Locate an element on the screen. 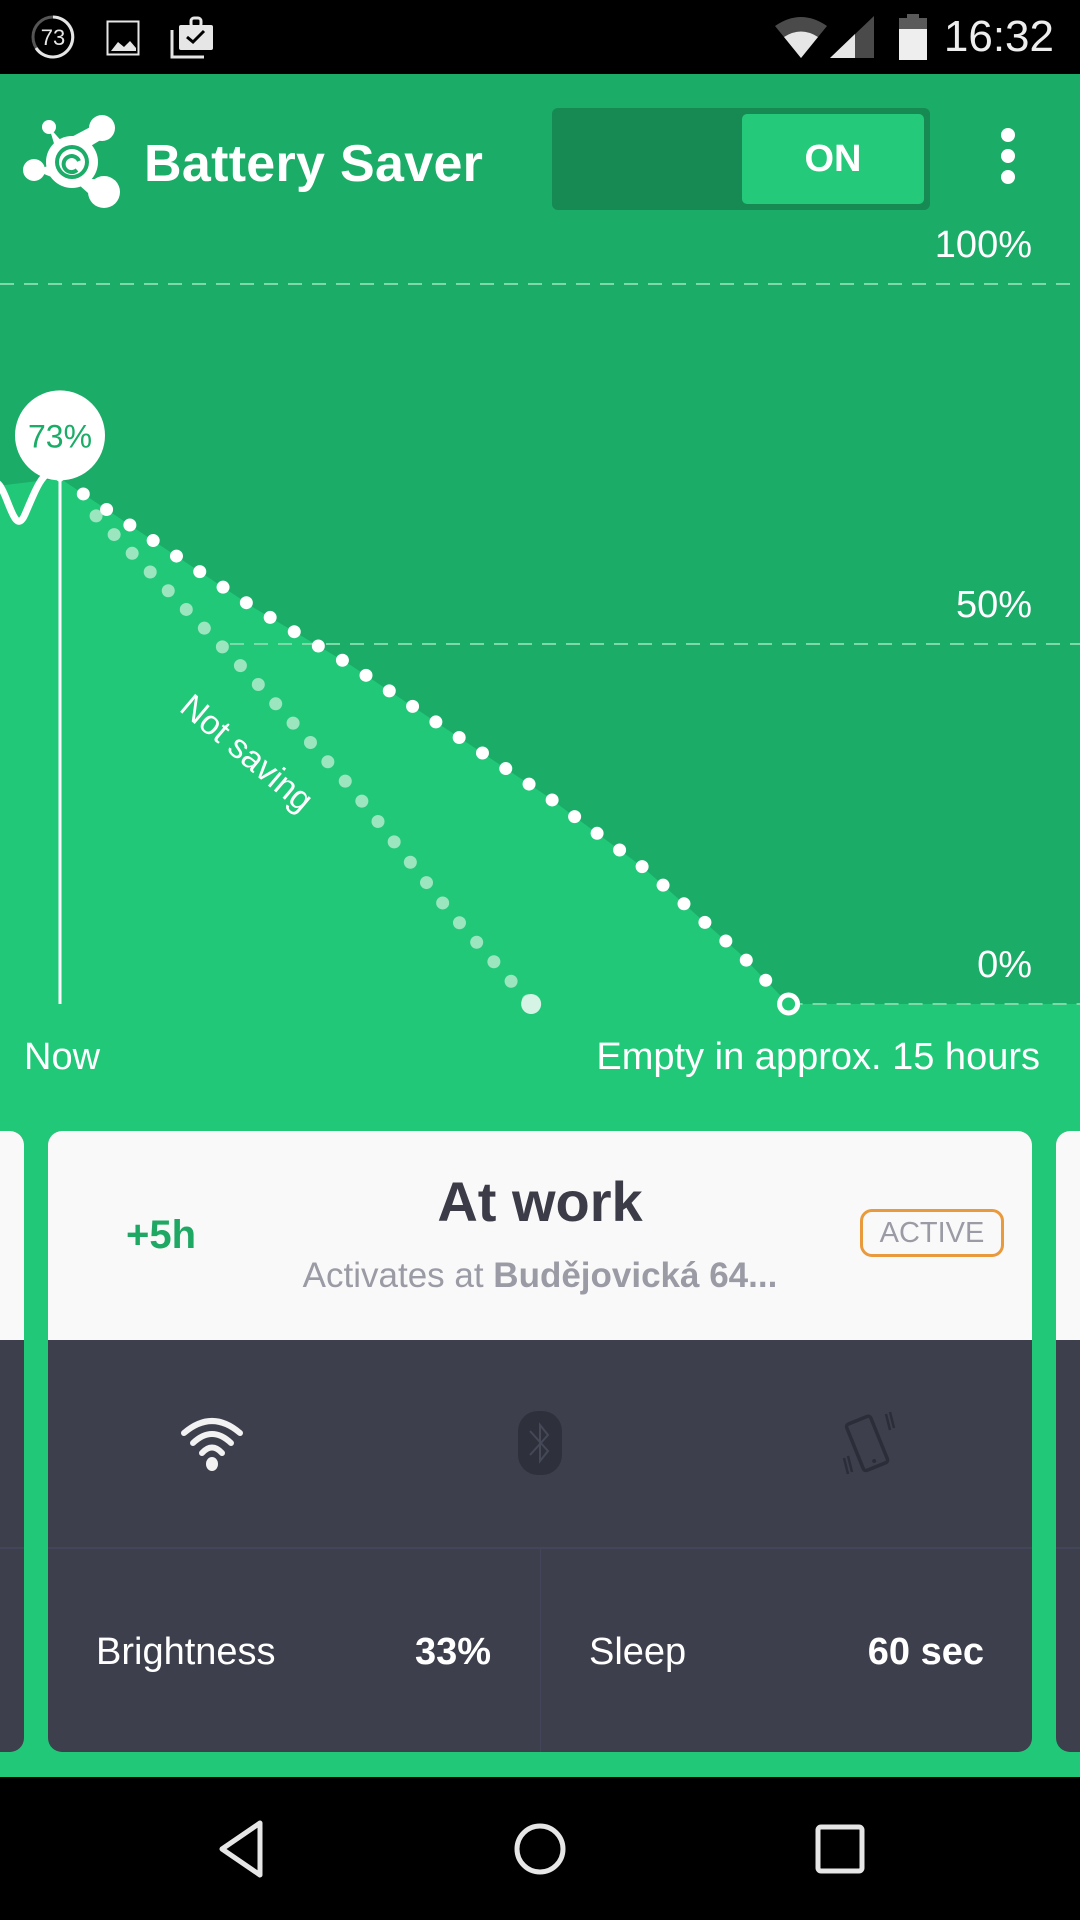  more-vert-icon is located at coordinates (1008, 135).